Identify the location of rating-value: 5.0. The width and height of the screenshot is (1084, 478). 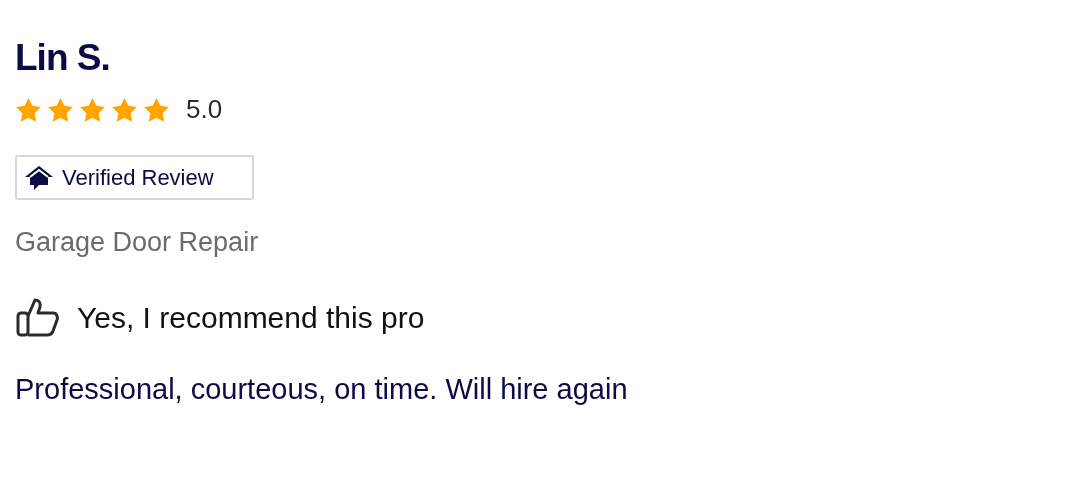
(204, 109).